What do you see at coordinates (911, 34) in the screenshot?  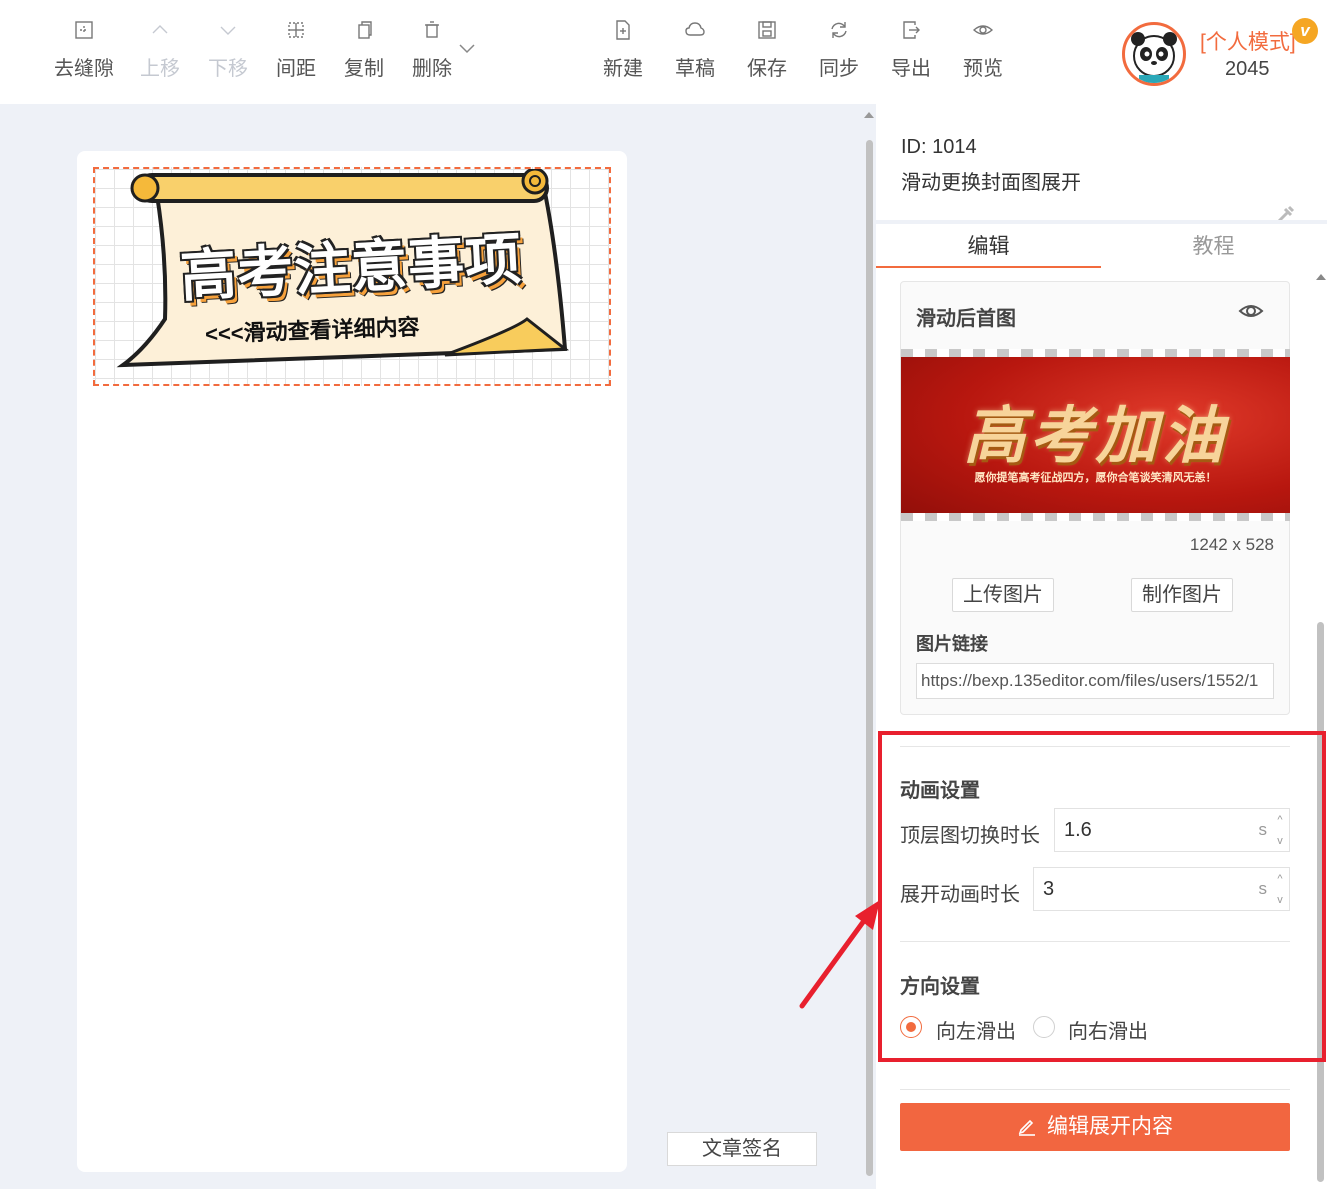 I see `export-icon` at bounding box center [911, 34].